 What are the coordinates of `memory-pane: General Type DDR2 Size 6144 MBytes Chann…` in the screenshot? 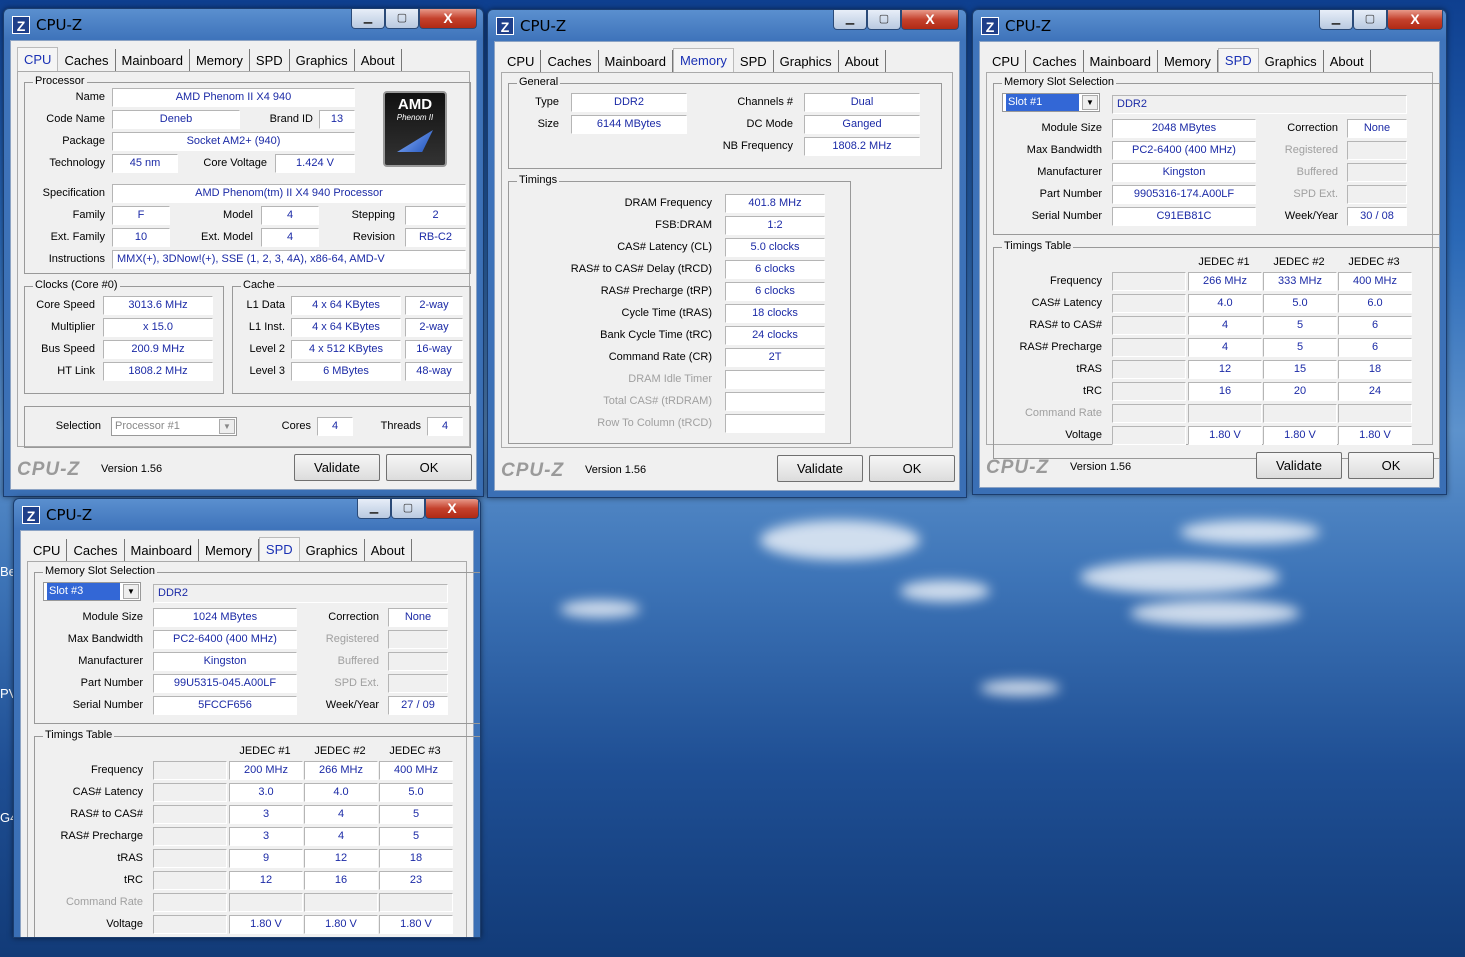 It's located at (727, 260).